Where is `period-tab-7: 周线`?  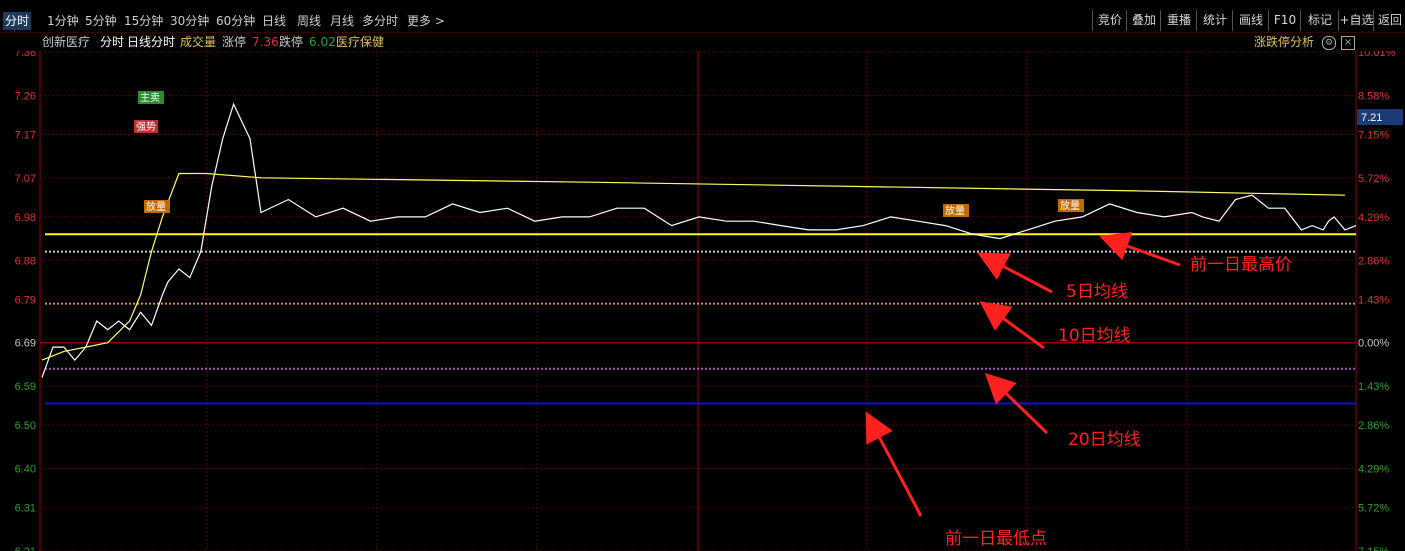 period-tab-7: 周线 is located at coordinates (309, 21).